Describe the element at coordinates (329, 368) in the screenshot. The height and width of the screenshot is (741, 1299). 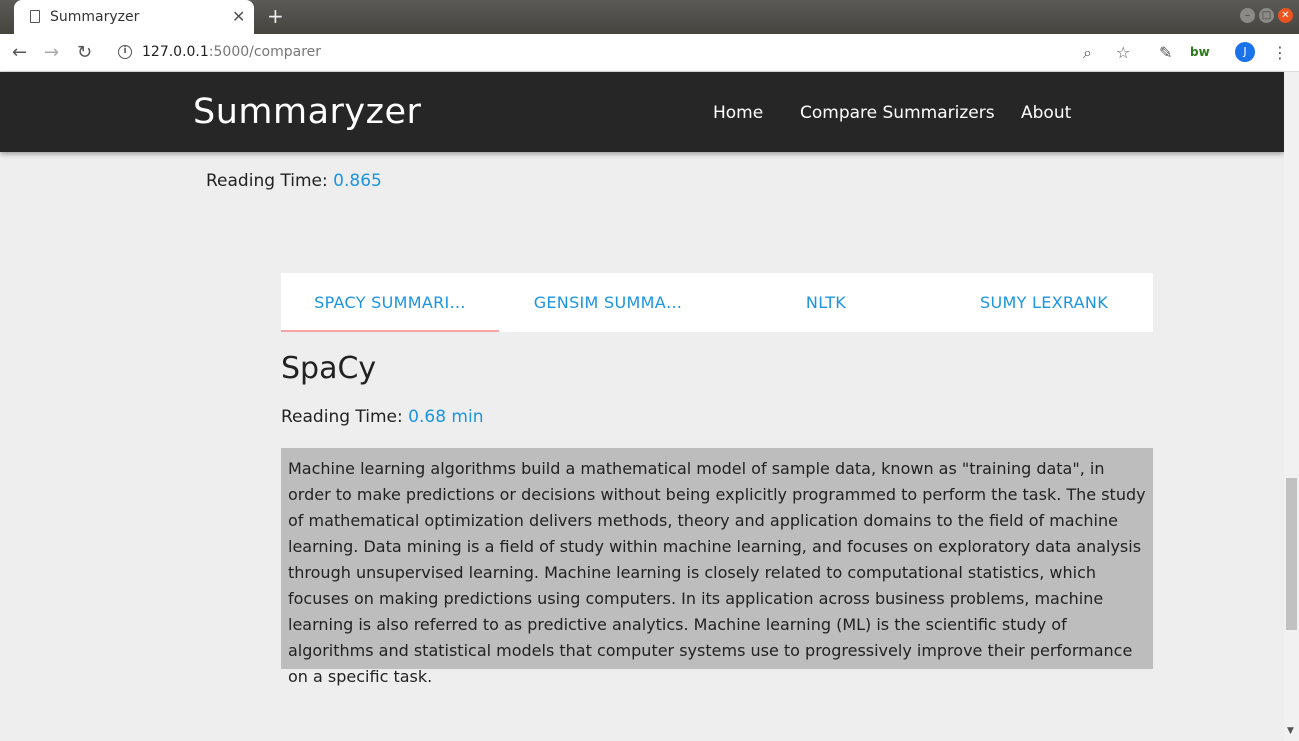
I see `summarizer-heading: SpaCy` at that location.